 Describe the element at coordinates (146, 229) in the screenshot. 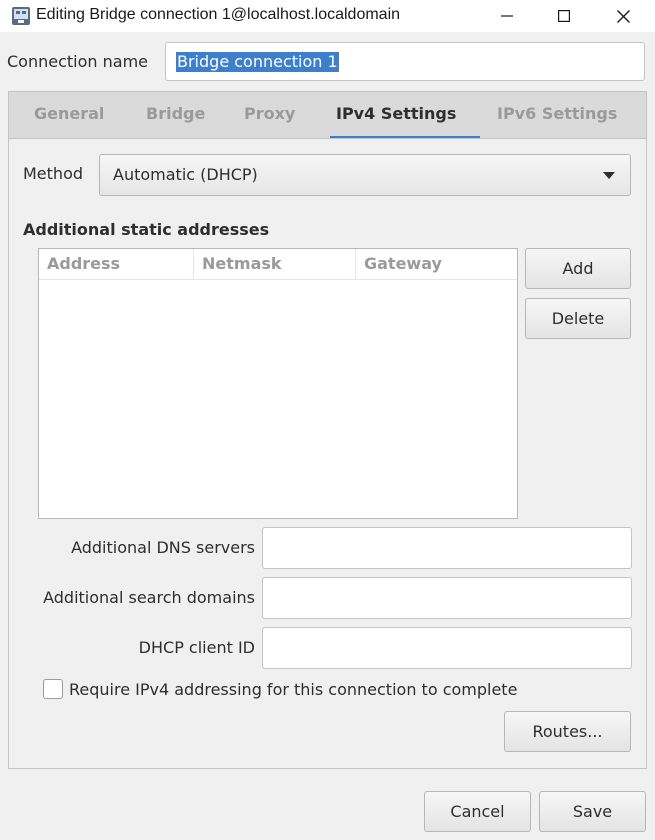

I see `static-addresses-heading: Additional static addresses` at that location.